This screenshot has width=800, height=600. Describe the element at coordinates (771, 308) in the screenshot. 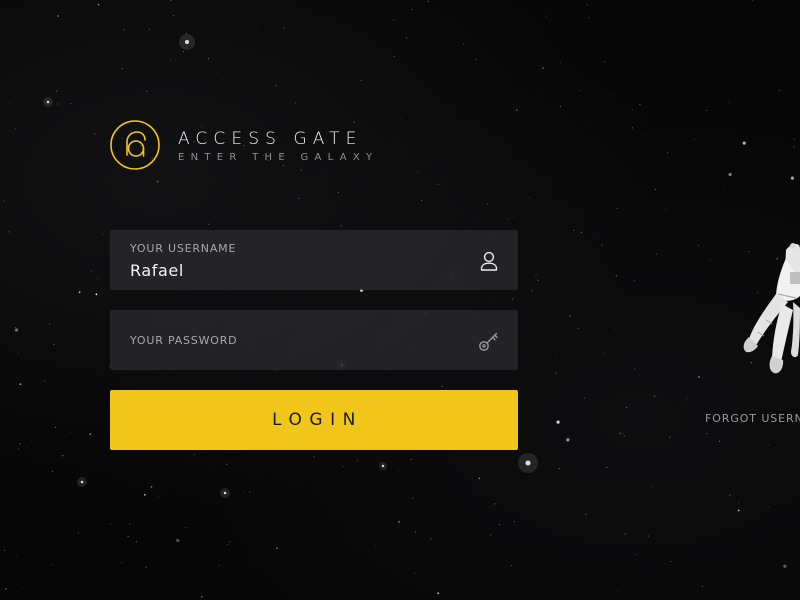

I see `astronaut-image` at that location.